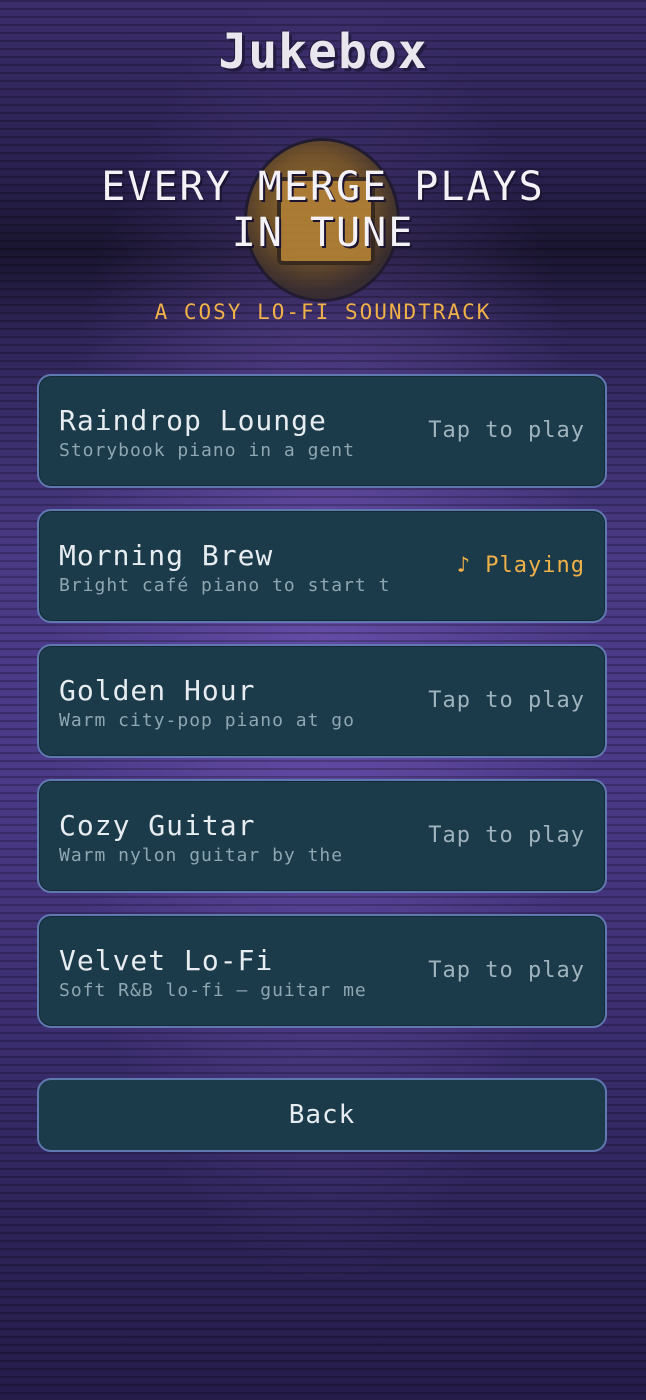 The height and width of the screenshot is (1400, 646). What do you see at coordinates (207, 720) in the screenshot?
I see `track-description: Warm city-pop piano at go` at bounding box center [207, 720].